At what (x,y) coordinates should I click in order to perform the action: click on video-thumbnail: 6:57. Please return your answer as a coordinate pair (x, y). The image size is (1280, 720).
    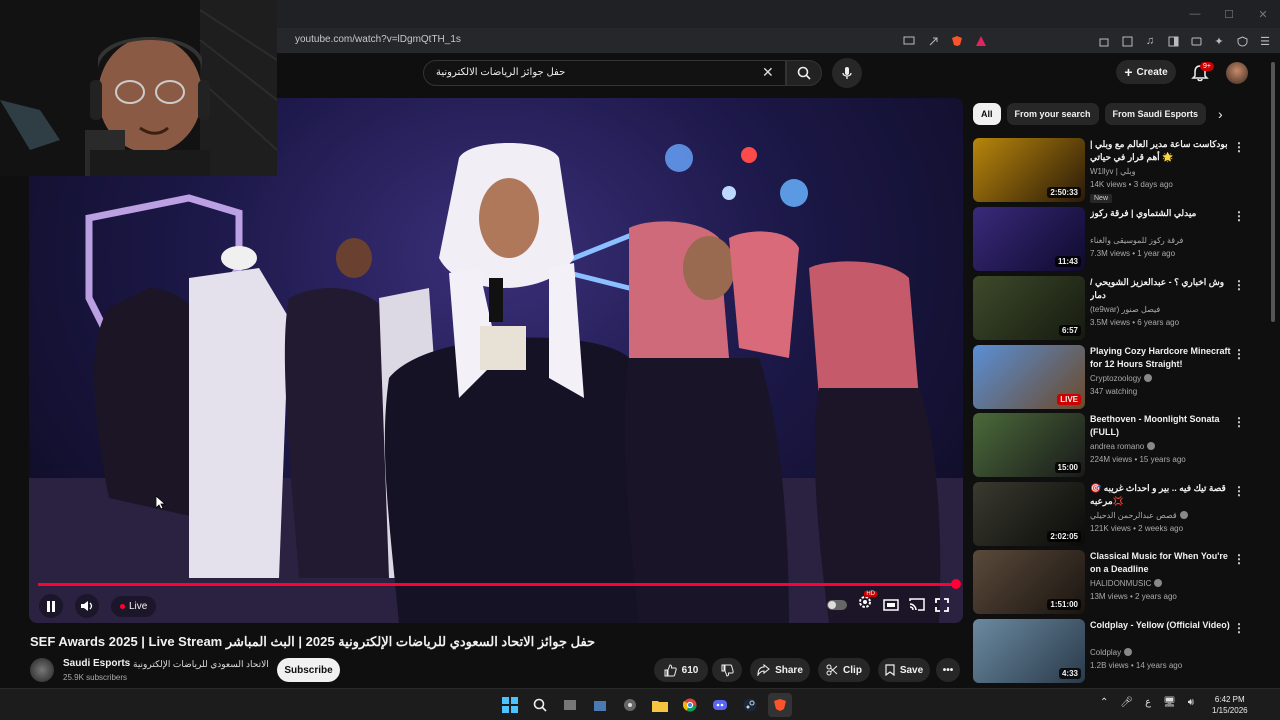
    Looking at the image, I should click on (1029, 308).